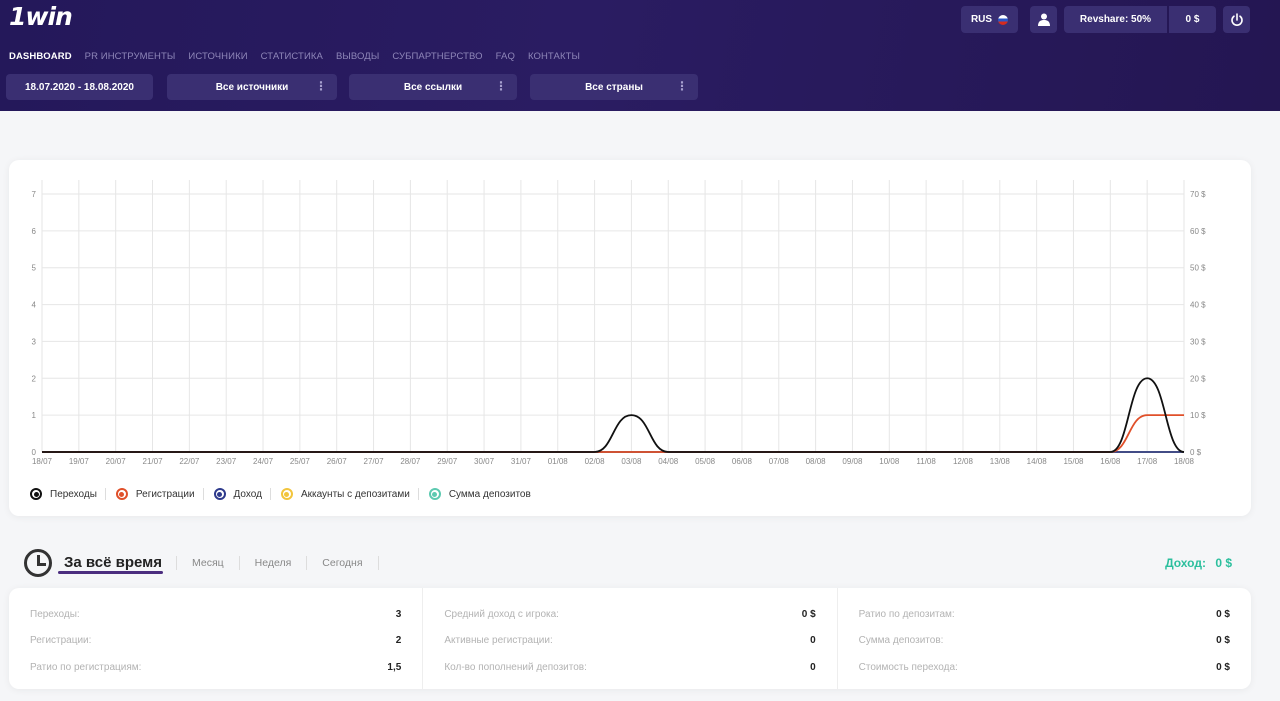 This screenshot has width=1280, height=701. Describe the element at coordinates (274, 563) in the screenshot. I see `tab-week: Неделя` at that location.